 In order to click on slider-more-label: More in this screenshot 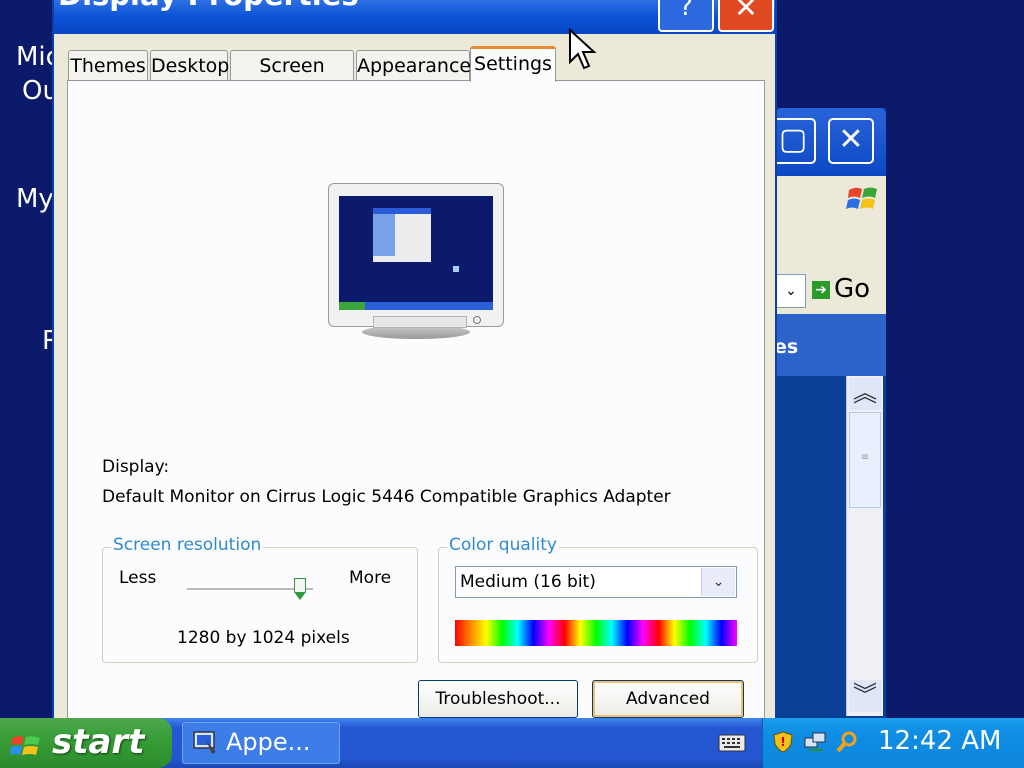, I will do `click(370, 578)`.